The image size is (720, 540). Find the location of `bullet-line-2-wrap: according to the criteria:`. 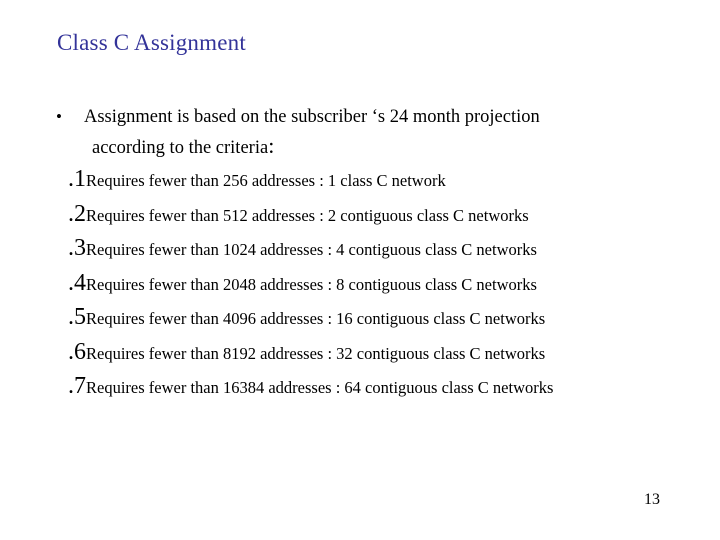

bullet-line-2-wrap: according to the criteria: is located at coordinates (399, 145).